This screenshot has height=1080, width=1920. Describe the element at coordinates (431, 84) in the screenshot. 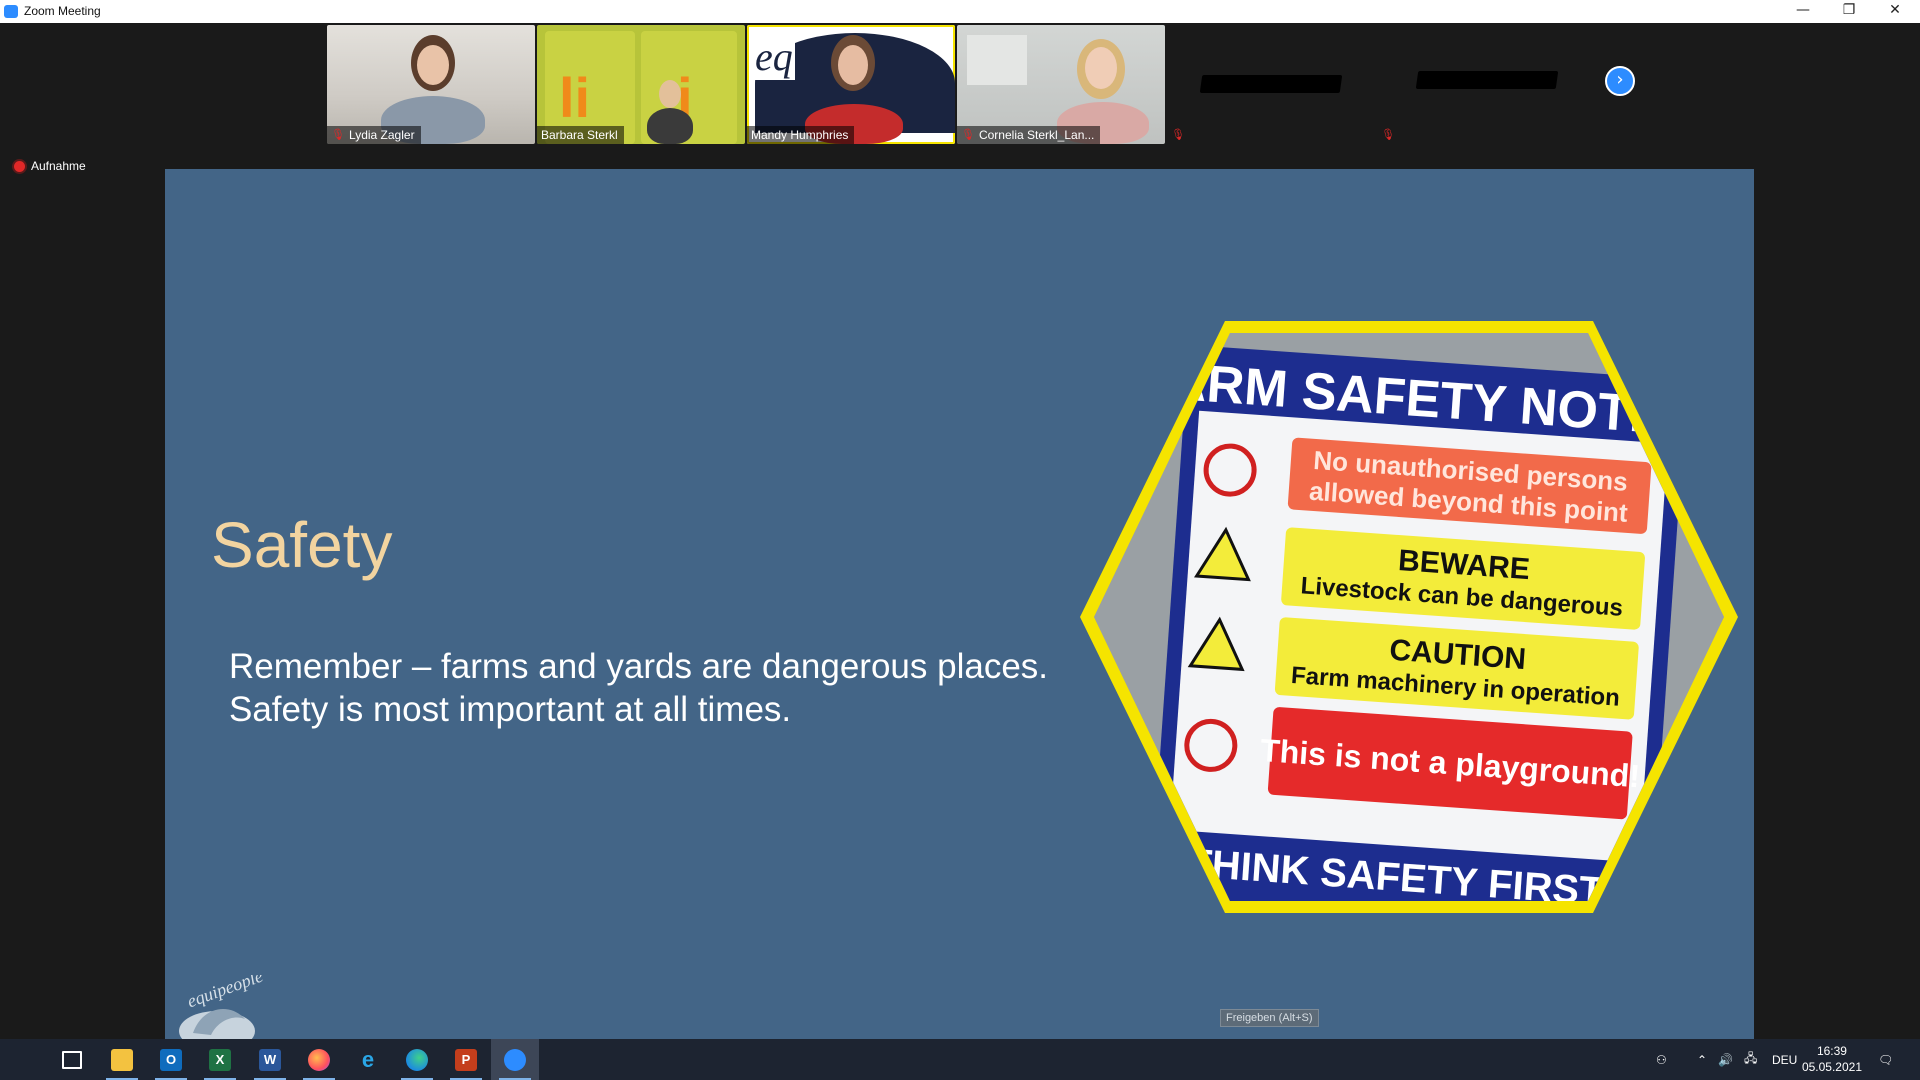

I see `participant-tile-lydia: 🎙 Lydia Zagler` at that location.